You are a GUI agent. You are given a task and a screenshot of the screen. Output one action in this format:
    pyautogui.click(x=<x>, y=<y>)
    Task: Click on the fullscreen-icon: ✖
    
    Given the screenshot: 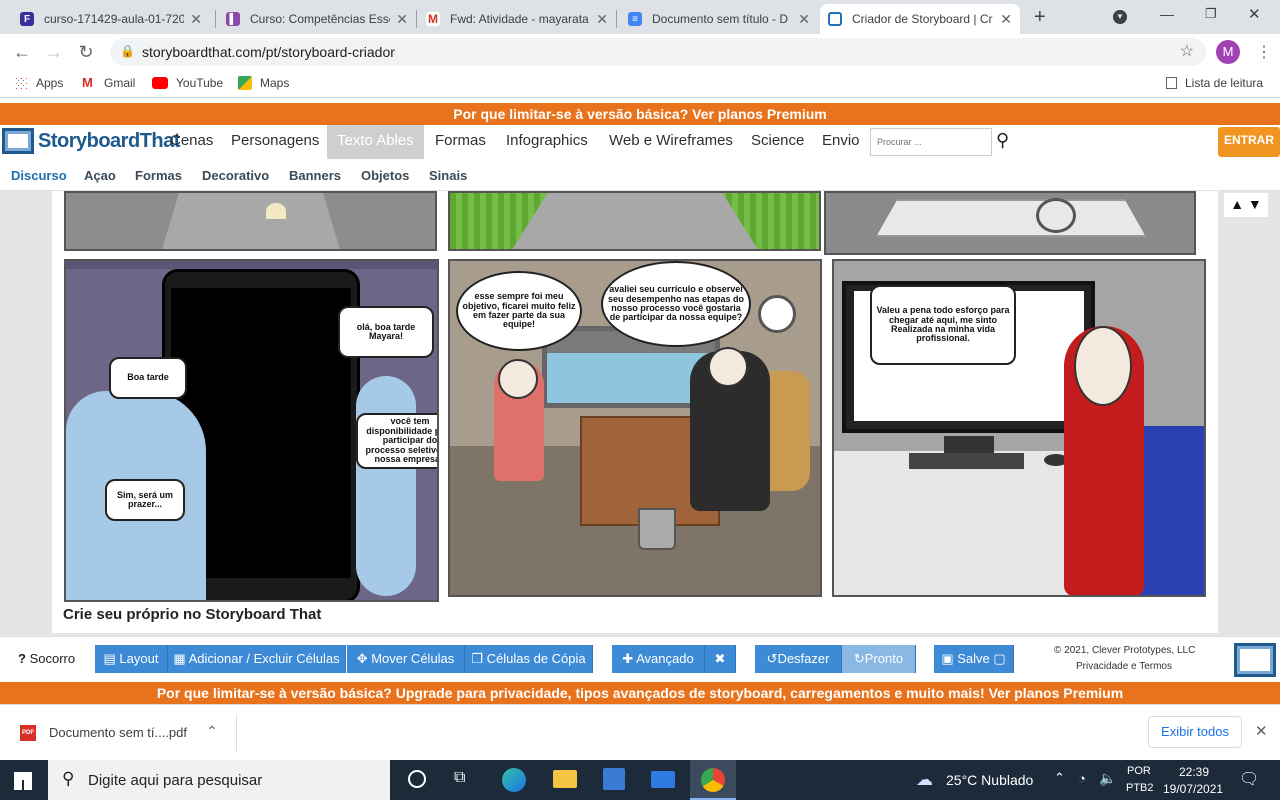 What is the action you would take?
    pyautogui.click(x=720, y=659)
    